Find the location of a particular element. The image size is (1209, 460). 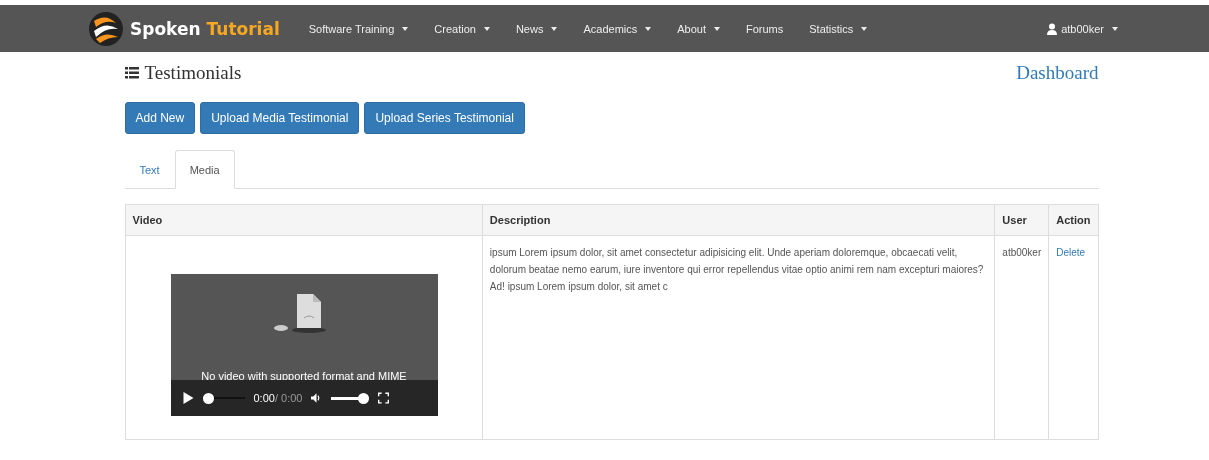

column-header: User is located at coordinates (1021, 220).